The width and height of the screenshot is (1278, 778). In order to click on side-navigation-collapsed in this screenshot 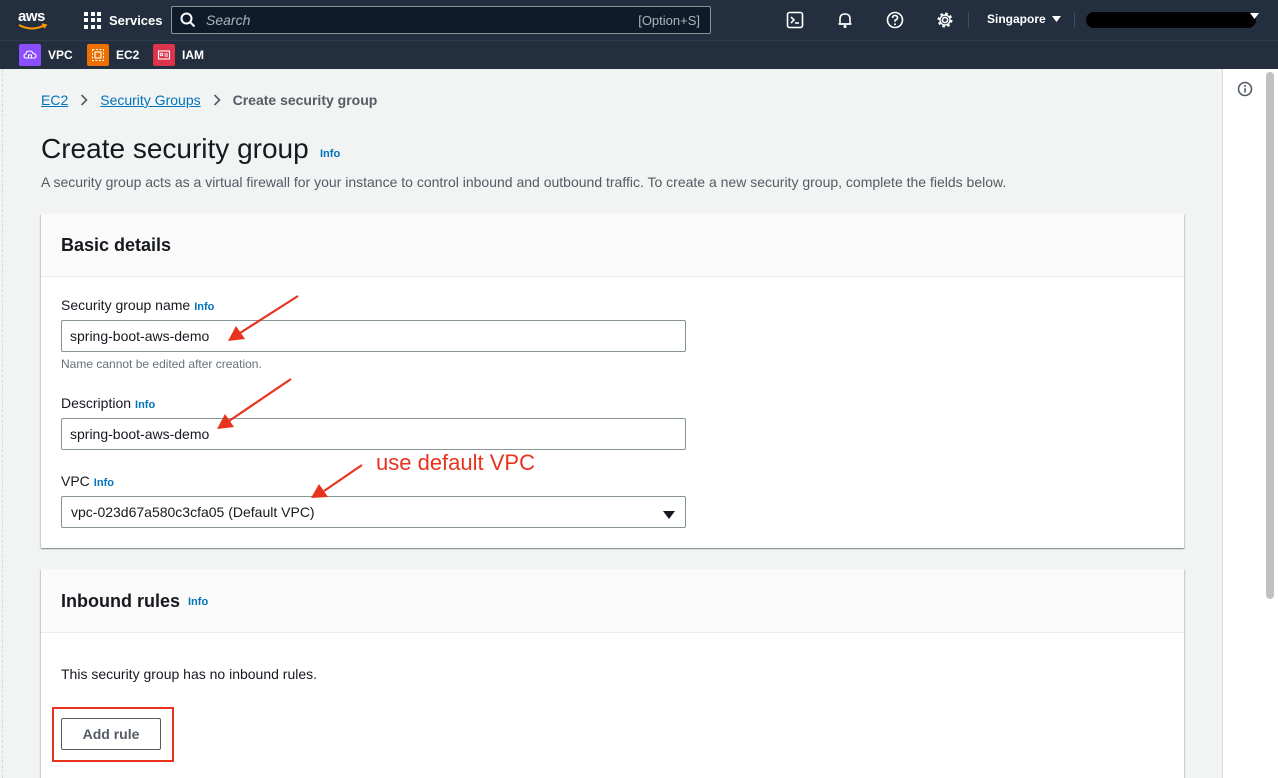, I will do `click(1, 423)`.